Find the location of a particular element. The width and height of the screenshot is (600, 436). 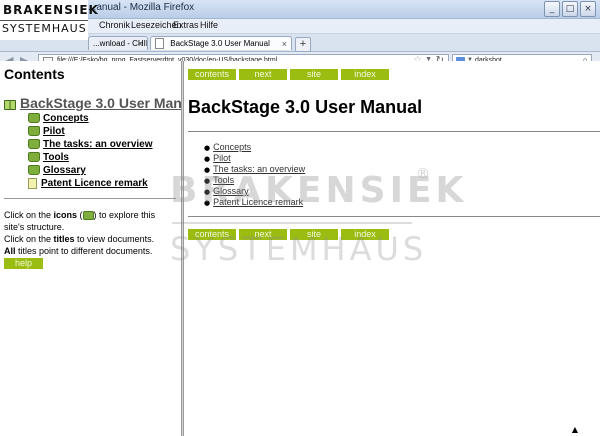

help-text-fragment: to view documents. is located at coordinates (114, 239).